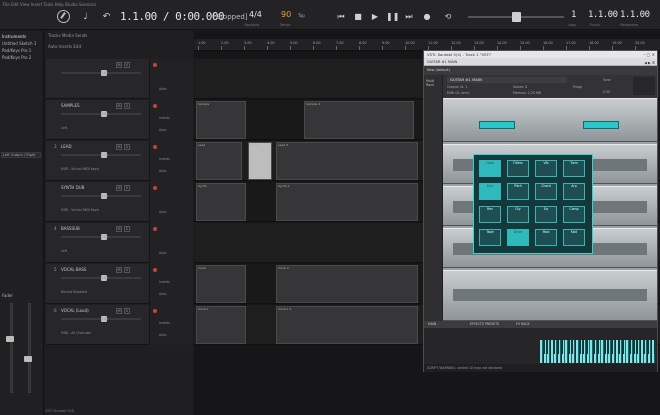 Image resolution: width=660 pixels, height=415 pixels. I want to click on clip: Lead 3, so click(347, 161).